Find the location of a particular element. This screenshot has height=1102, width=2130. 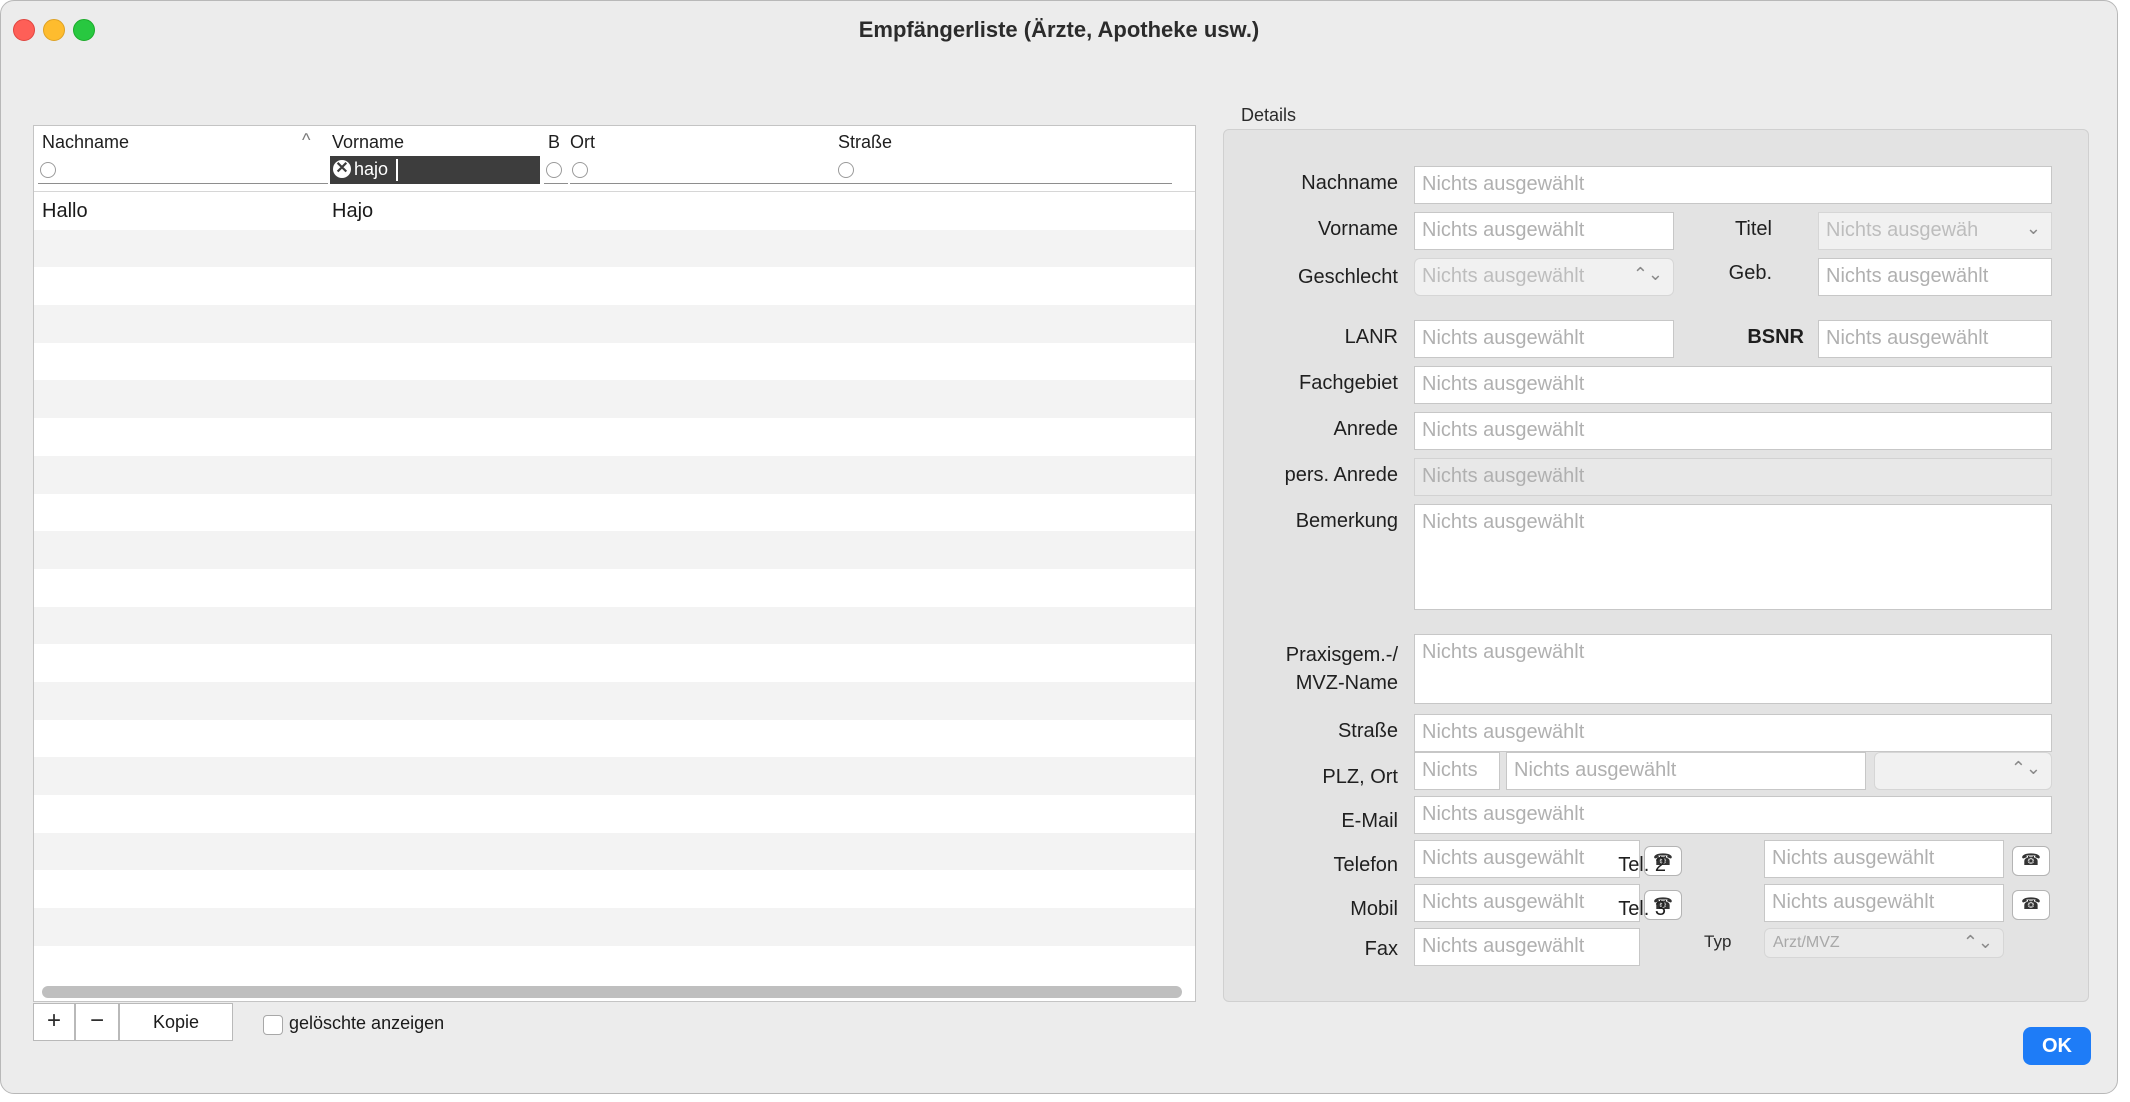

label-bemerkung: Bemerkung is located at coordinates (1346, 521).